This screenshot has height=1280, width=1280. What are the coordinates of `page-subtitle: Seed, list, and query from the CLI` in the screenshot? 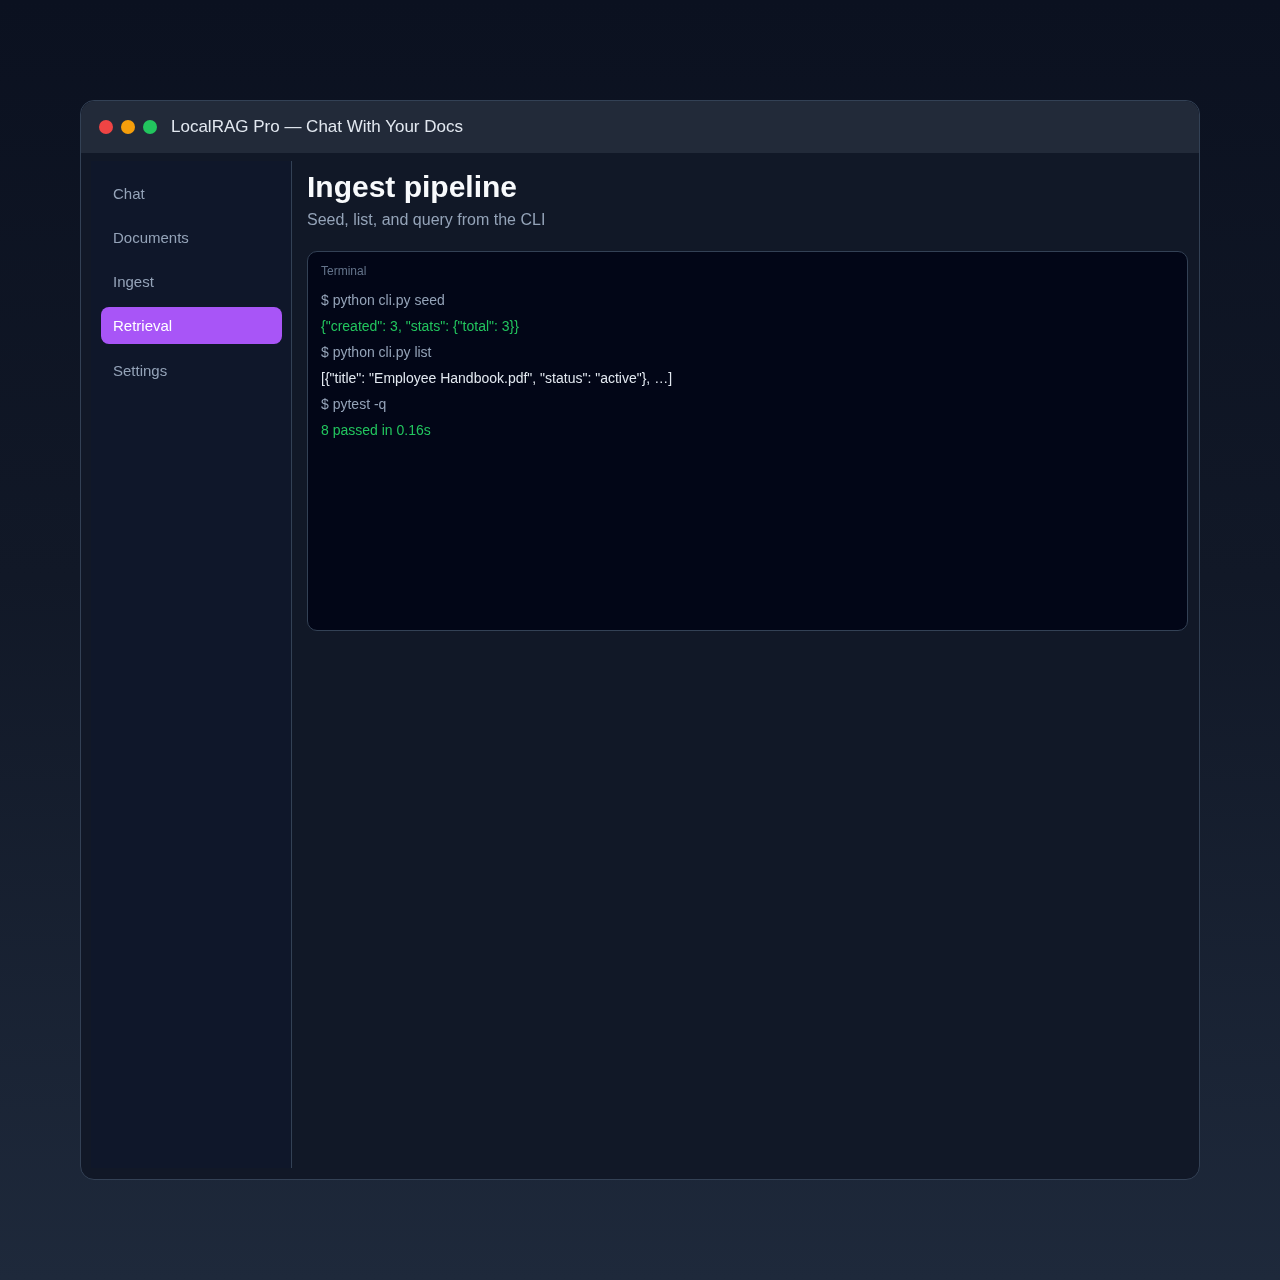 It's located at (426, 220).